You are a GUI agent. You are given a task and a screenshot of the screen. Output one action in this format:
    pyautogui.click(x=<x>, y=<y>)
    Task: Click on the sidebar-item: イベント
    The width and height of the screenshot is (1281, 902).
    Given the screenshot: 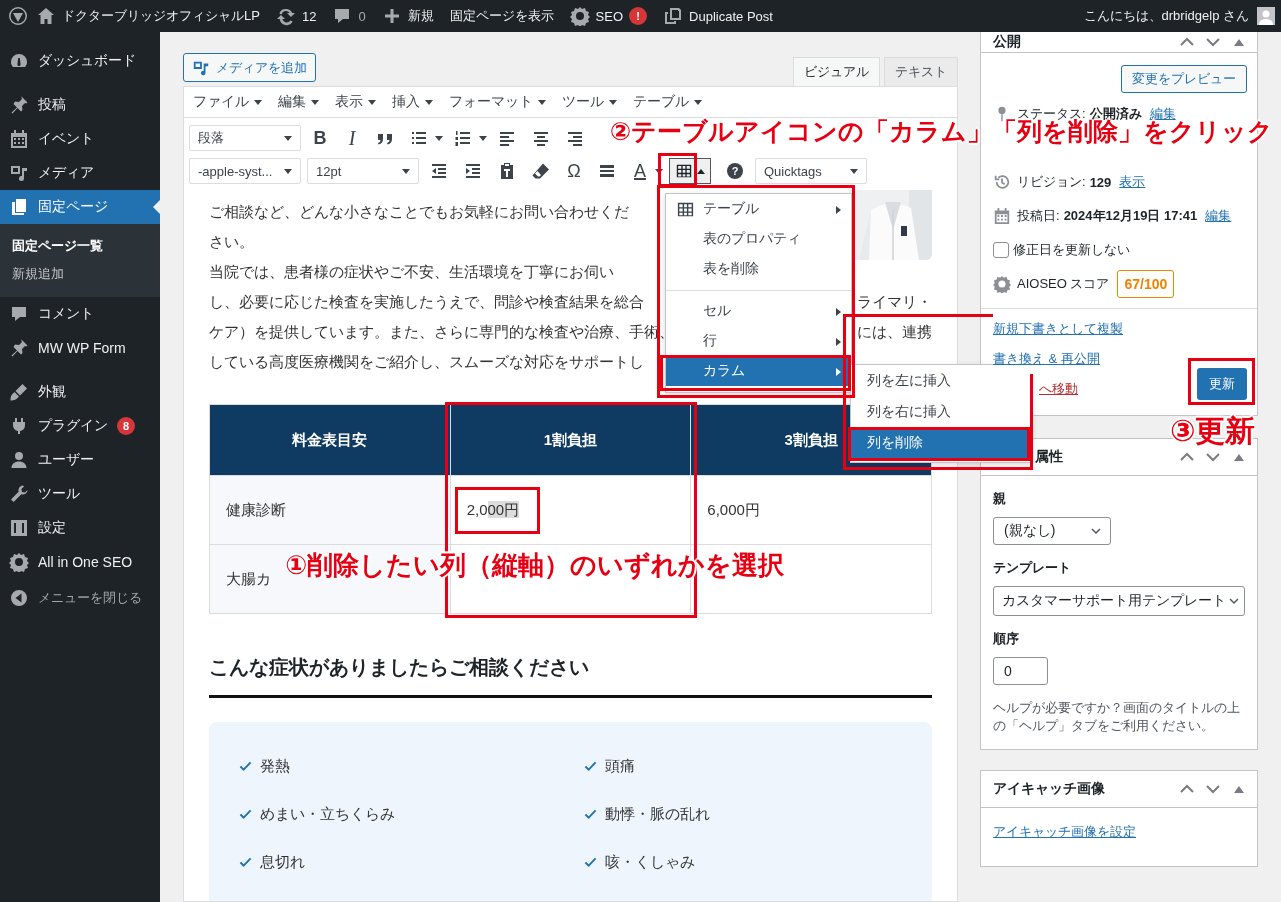 What is the action you would take?
    pyautogui.click(x=80, y=139)
    